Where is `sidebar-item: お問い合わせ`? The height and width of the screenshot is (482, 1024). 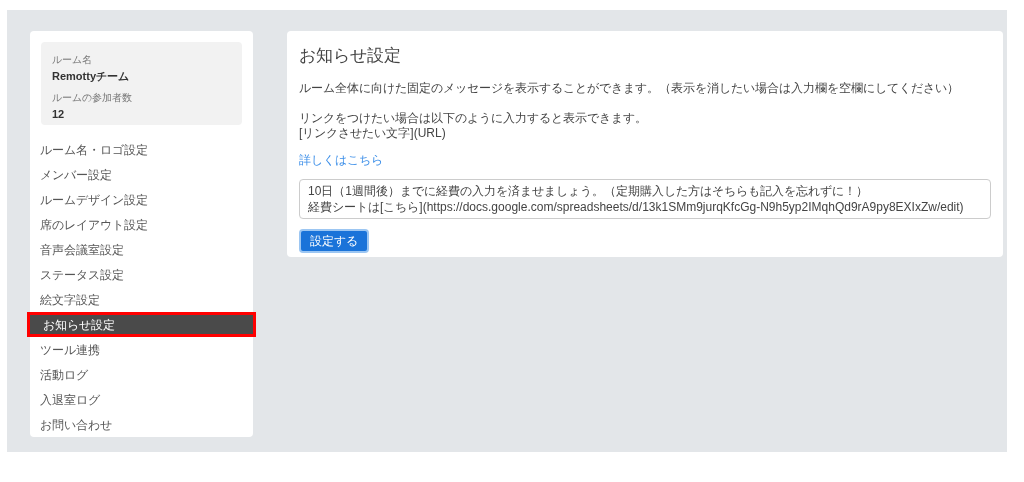 sidebar-item: お問い合わせ is located at coordinates (141, 424).